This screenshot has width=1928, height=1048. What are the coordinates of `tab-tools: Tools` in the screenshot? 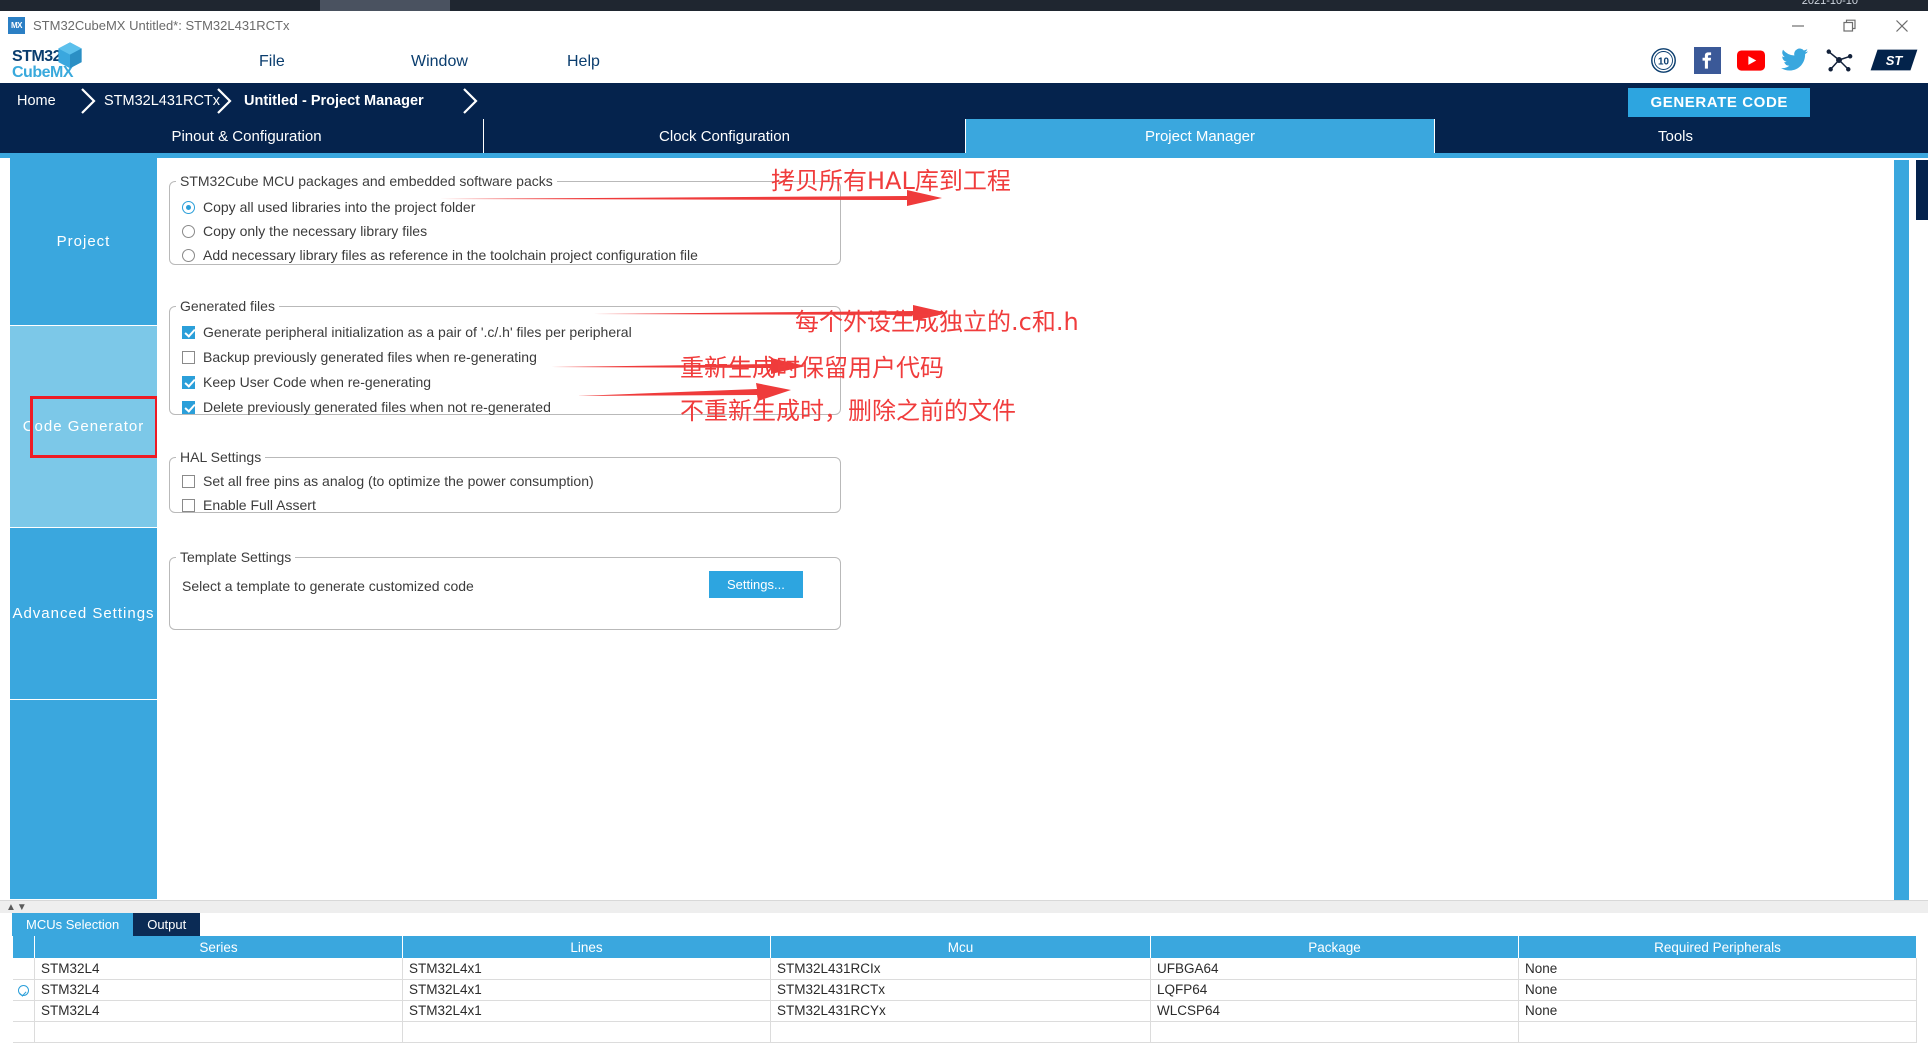 It's located at (1675, 136).